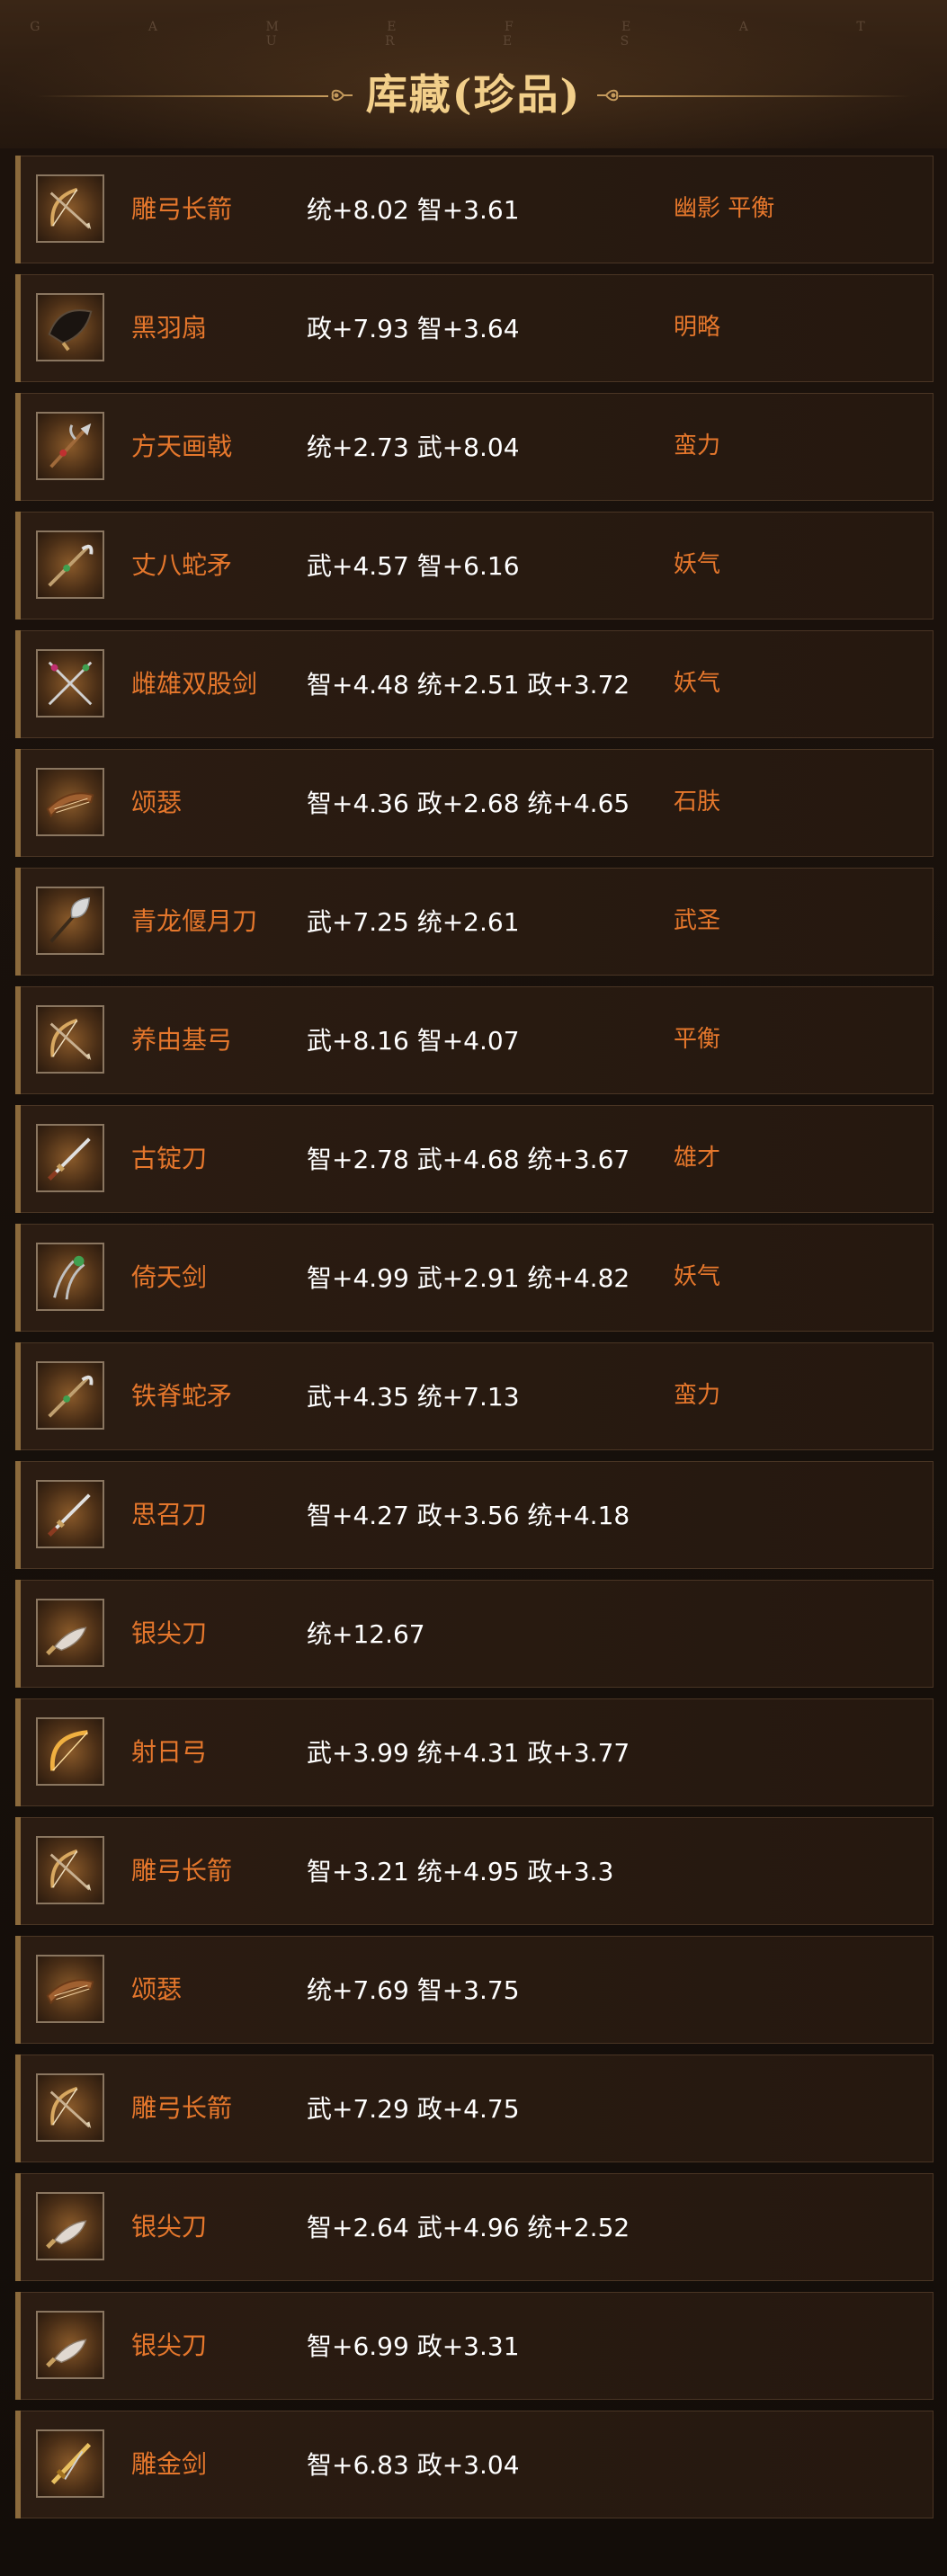 Image resolution: width=947 pixels, height=2576 pixels. What do you see at coordinates (413, 2109) in the screenshot?
I see `item-stats: 武+7.29 政+4.75` at bounding box center [413, 2109].